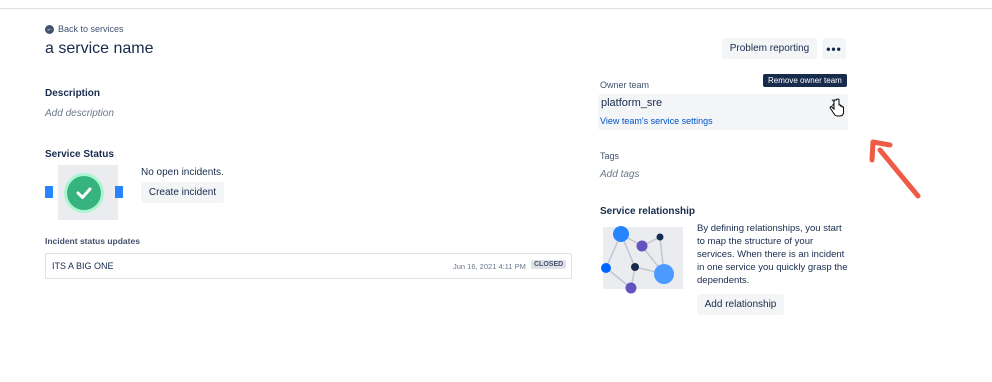 This screenshot has height=382, width=992. What do you see at coordinates (632, 103) in the screenshot?
I see `owner-team-name: platform_sre` at bounding box center [632, 103].